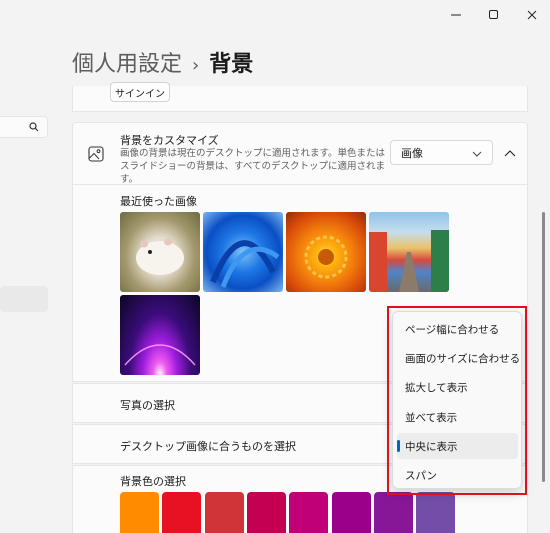  What do you see at coordinates (127, 64) in the screenshot?
I see `breadcrumb-parent: 個人用設定` at bounding box center [127, 64].